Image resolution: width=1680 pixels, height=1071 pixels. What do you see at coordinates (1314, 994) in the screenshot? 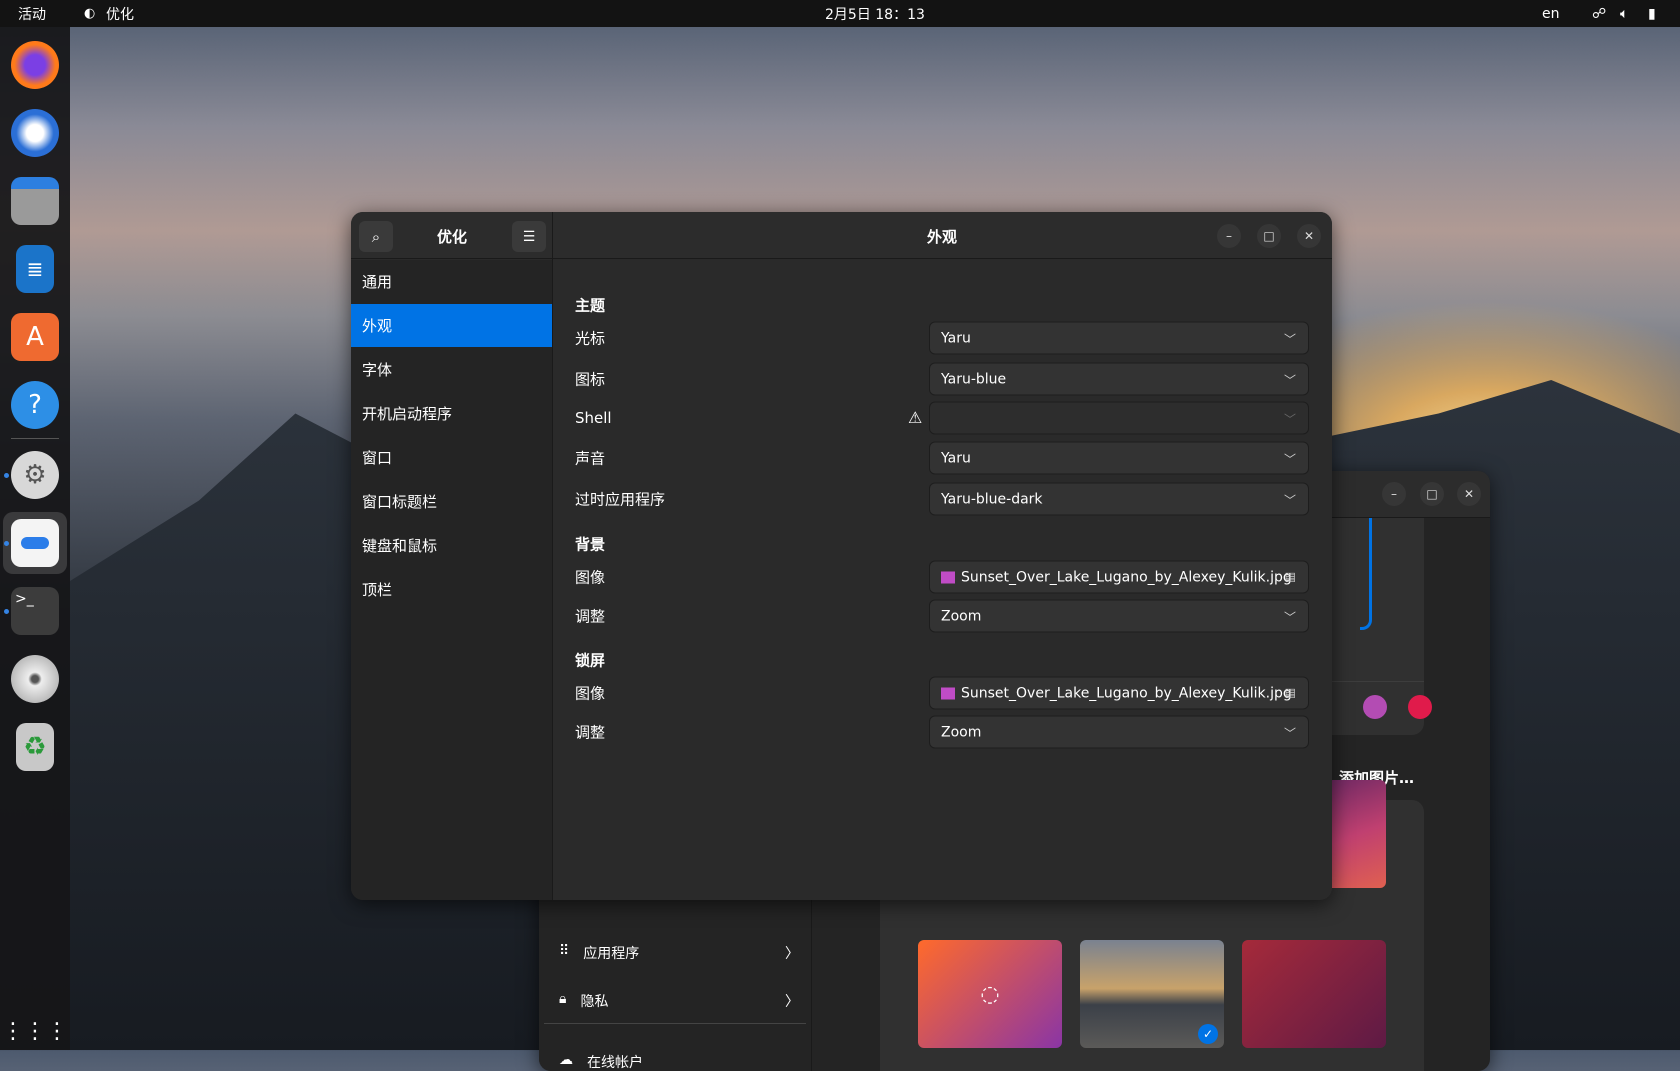
I see `wallpaper-thumb` at bounding box center [1314, 994].